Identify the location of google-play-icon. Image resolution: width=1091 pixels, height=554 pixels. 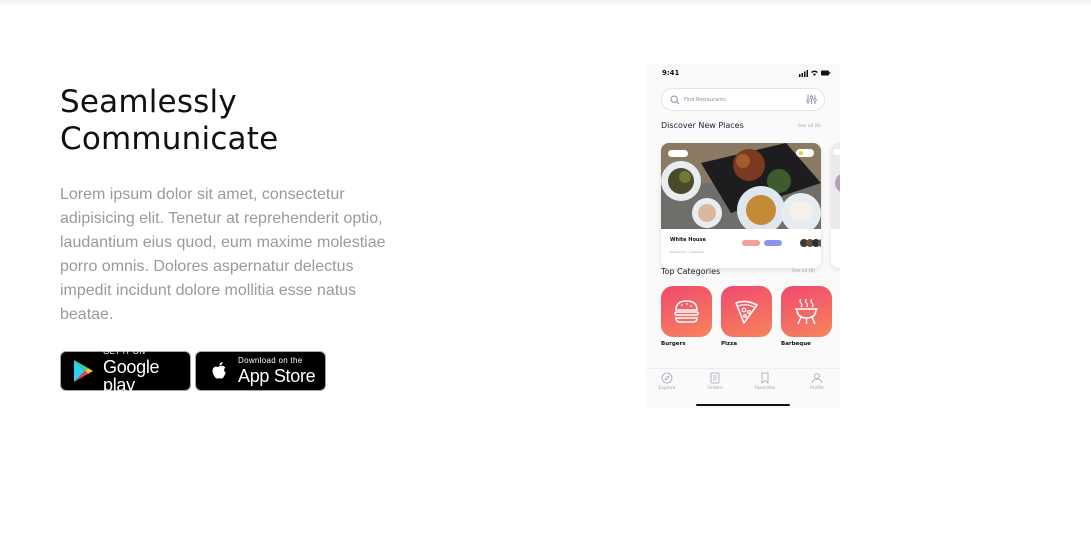
(83, 371).